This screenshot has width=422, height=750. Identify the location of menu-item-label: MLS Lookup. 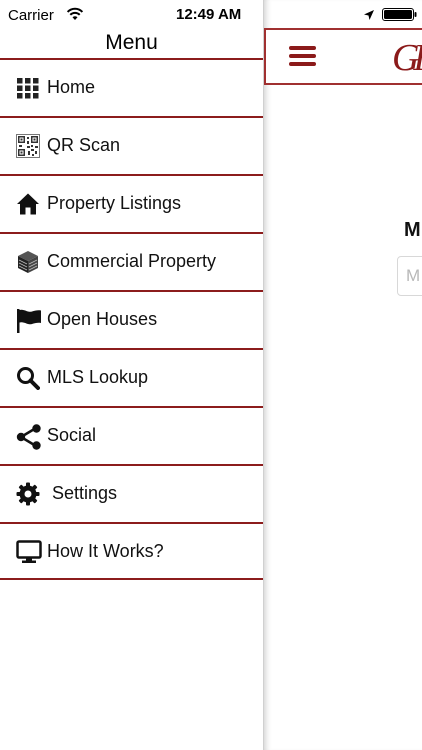
(98, 377).